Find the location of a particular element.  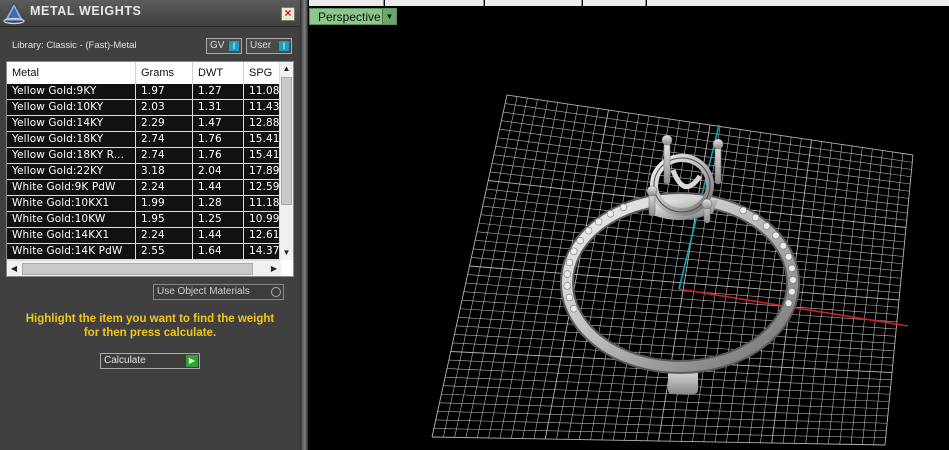

chevron-down-icon: ▼ is located at coordinates (389, 16).